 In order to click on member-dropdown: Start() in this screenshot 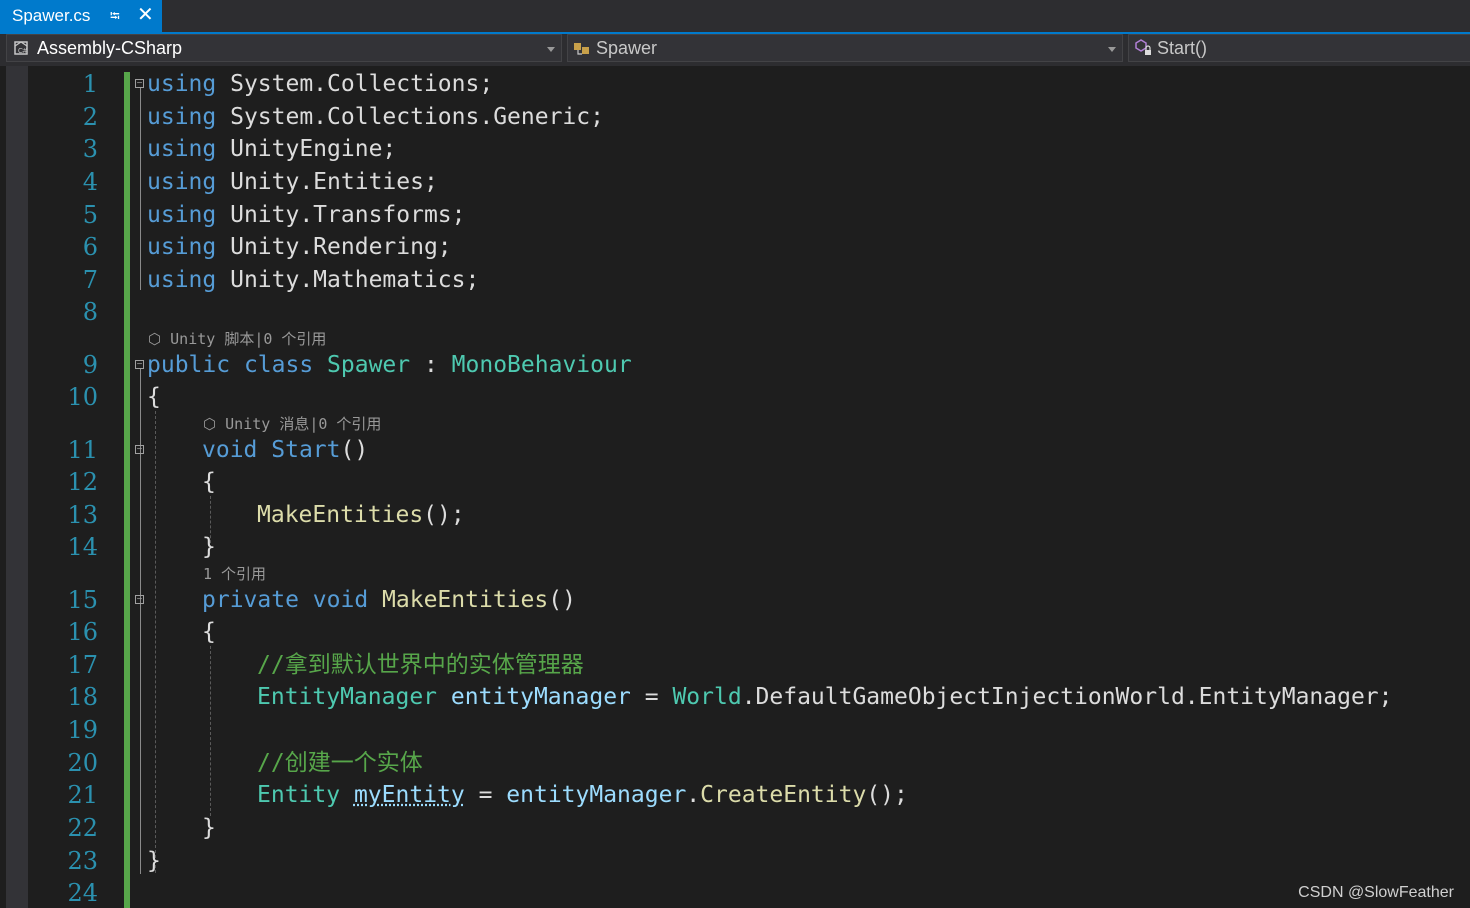, I will do `click(1299, 48)`.